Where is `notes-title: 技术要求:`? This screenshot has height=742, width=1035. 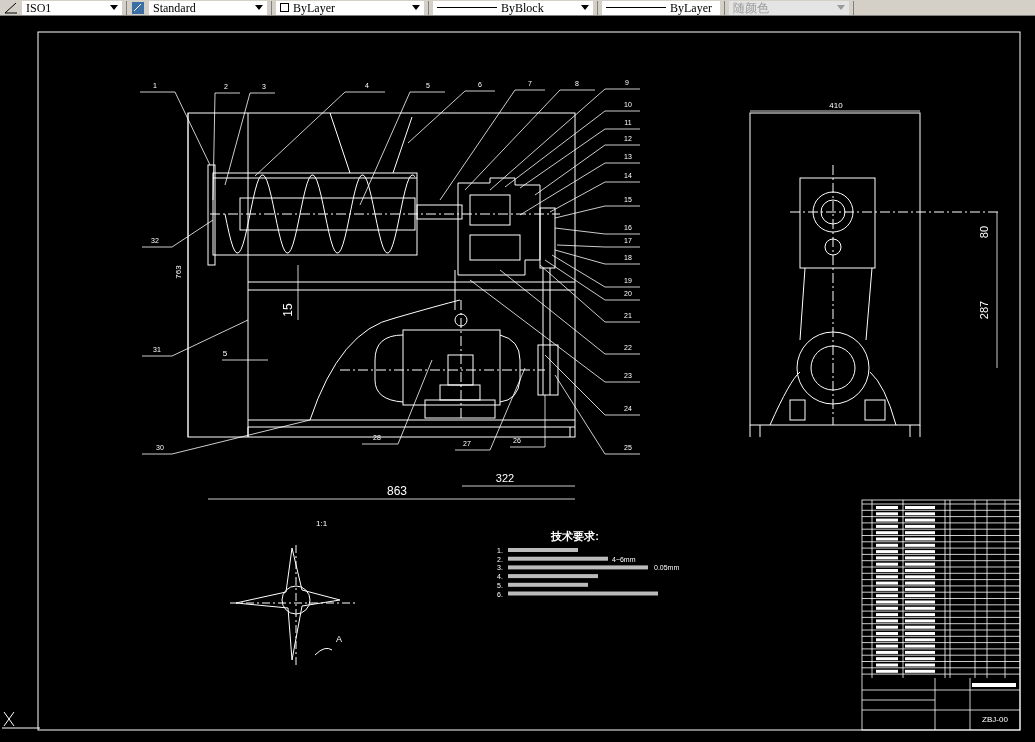 notes-title: 技术要求: is located at coordinates (575, 536).